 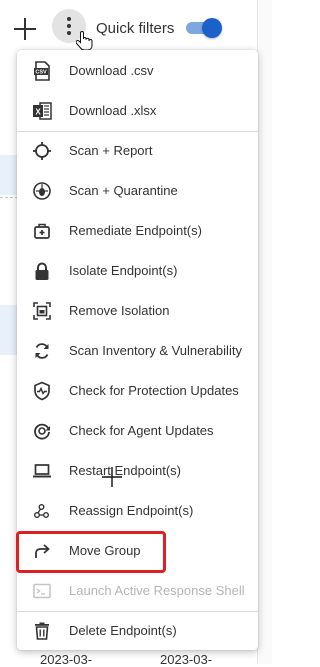 I want to click on background-page-right, so click(x=264, y=332).